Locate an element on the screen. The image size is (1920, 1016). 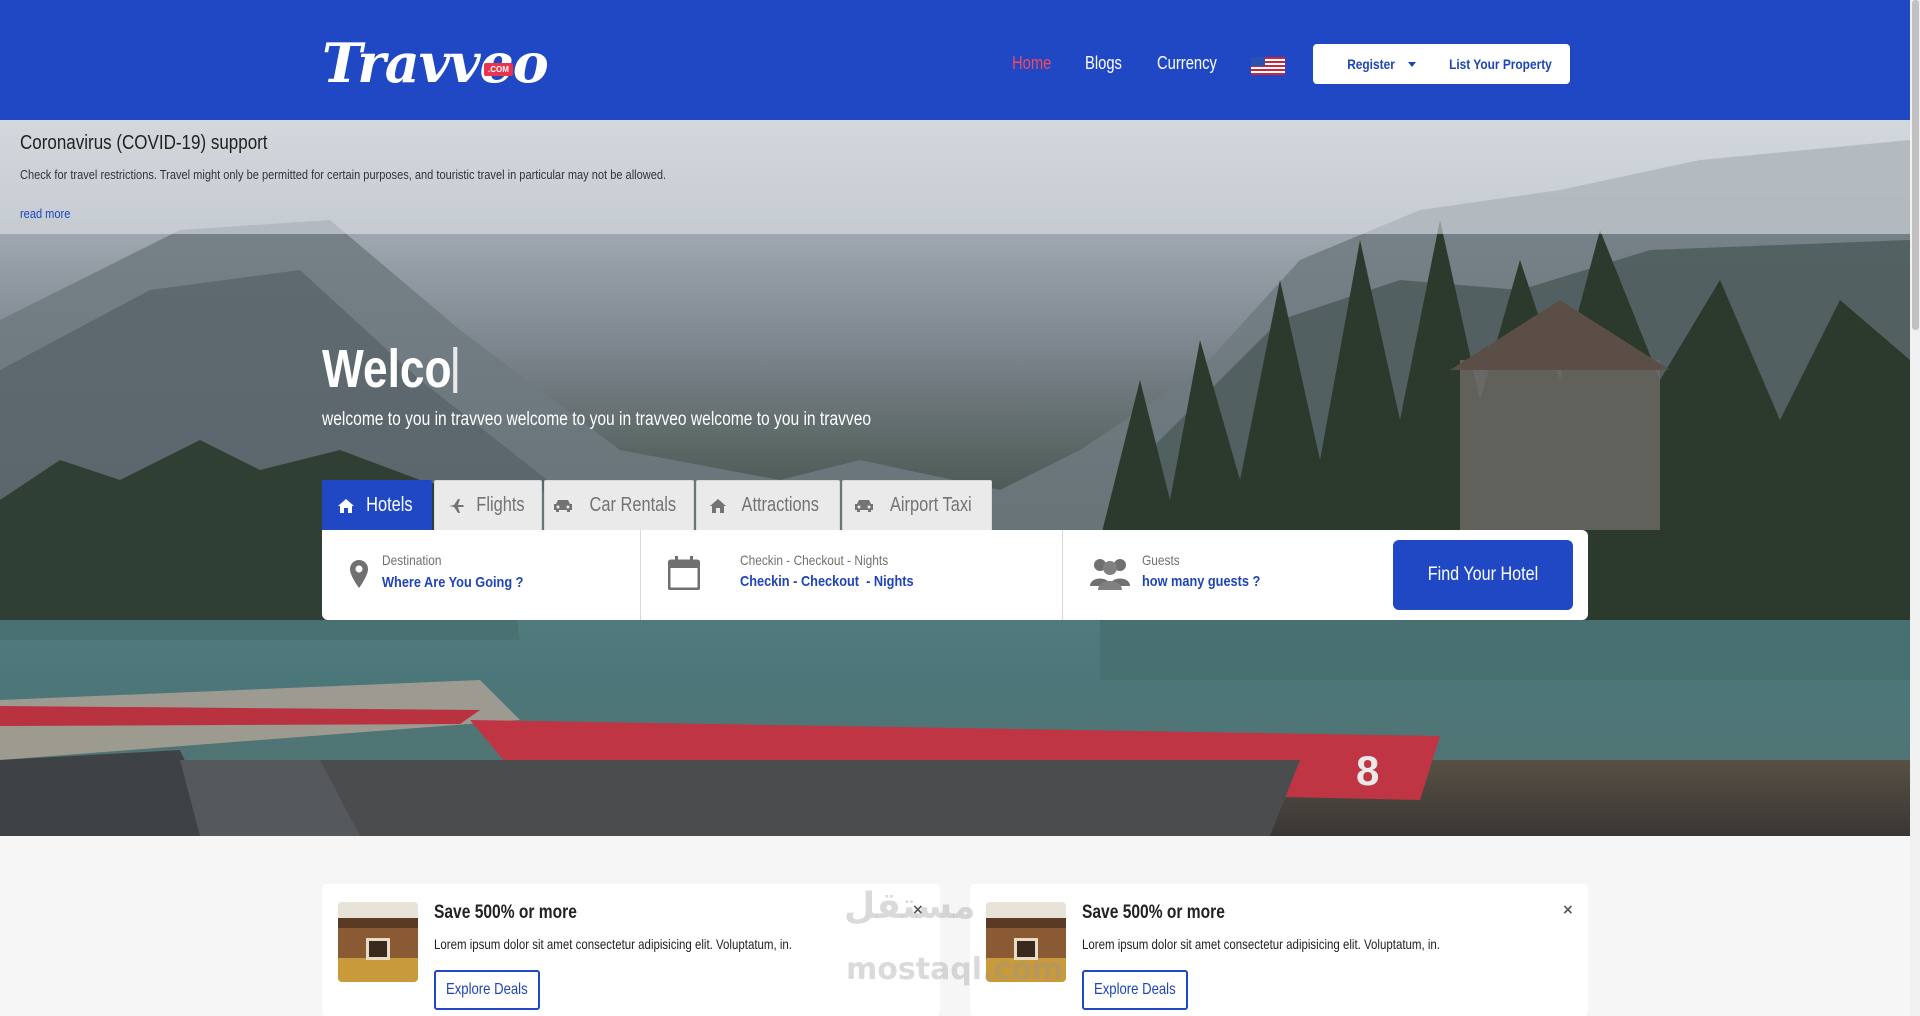
find-hotel-button: Find Your Hotel is located at coordinates (1483, 575).